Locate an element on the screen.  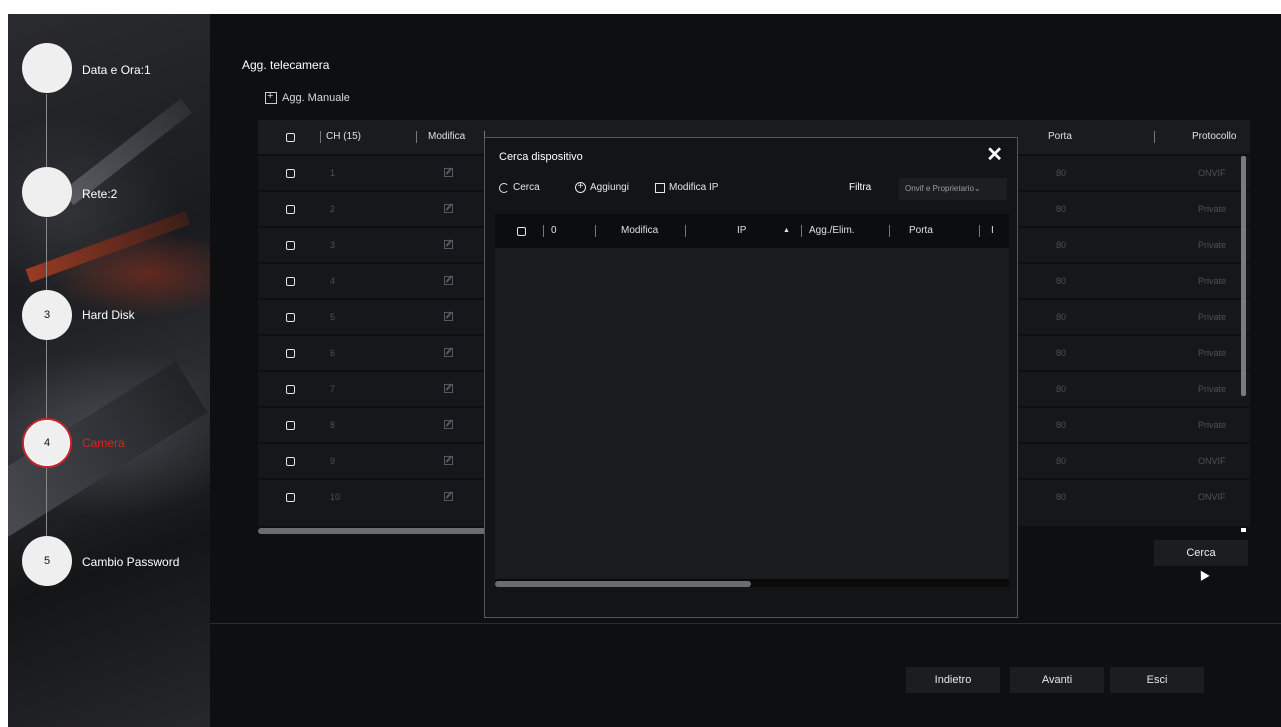
row-ch: 2 is located at coordinates (333, 209).